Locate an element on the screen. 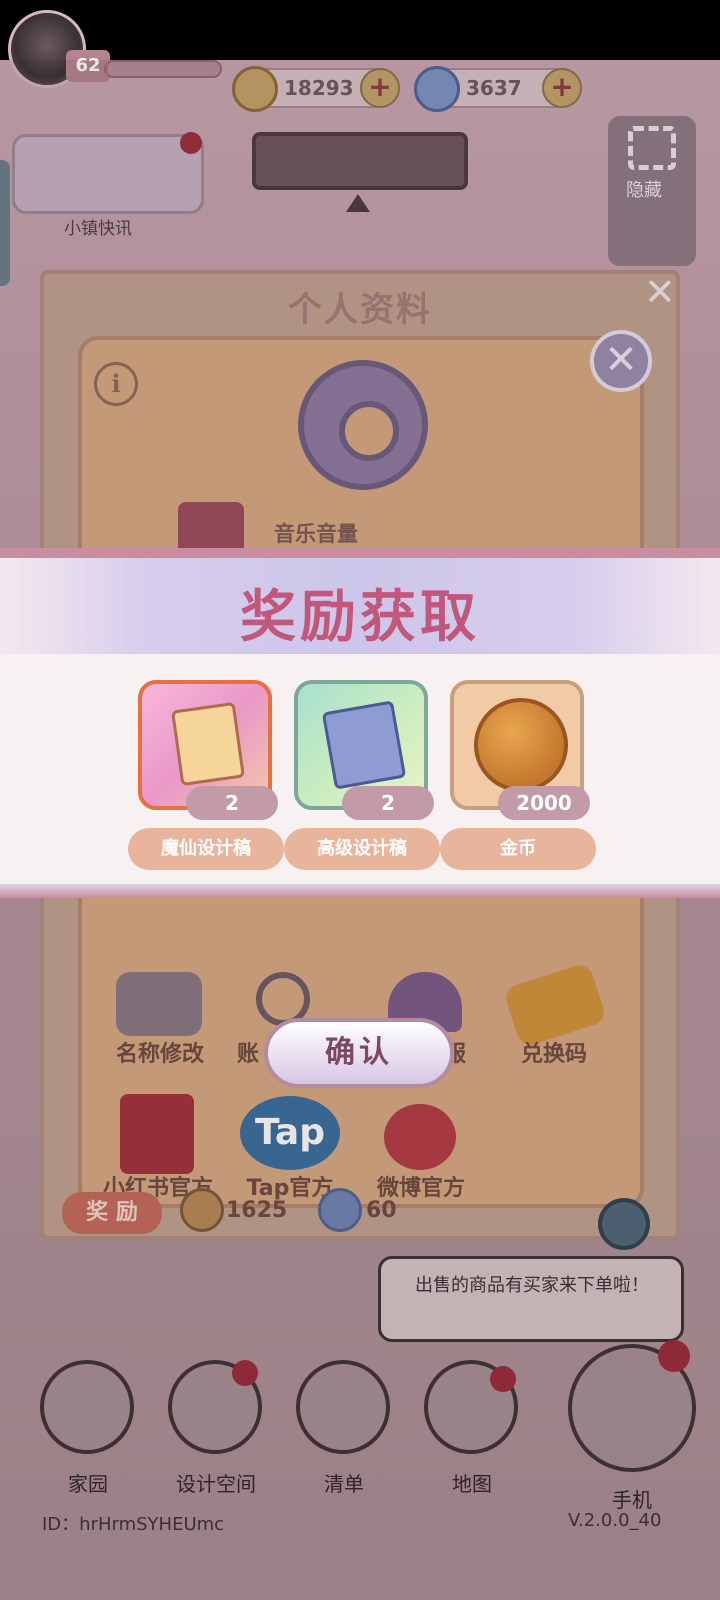 The height and width of the screenshot is (1600, 720). close-settings-button: ✕ is located at coordinates (621, 361).